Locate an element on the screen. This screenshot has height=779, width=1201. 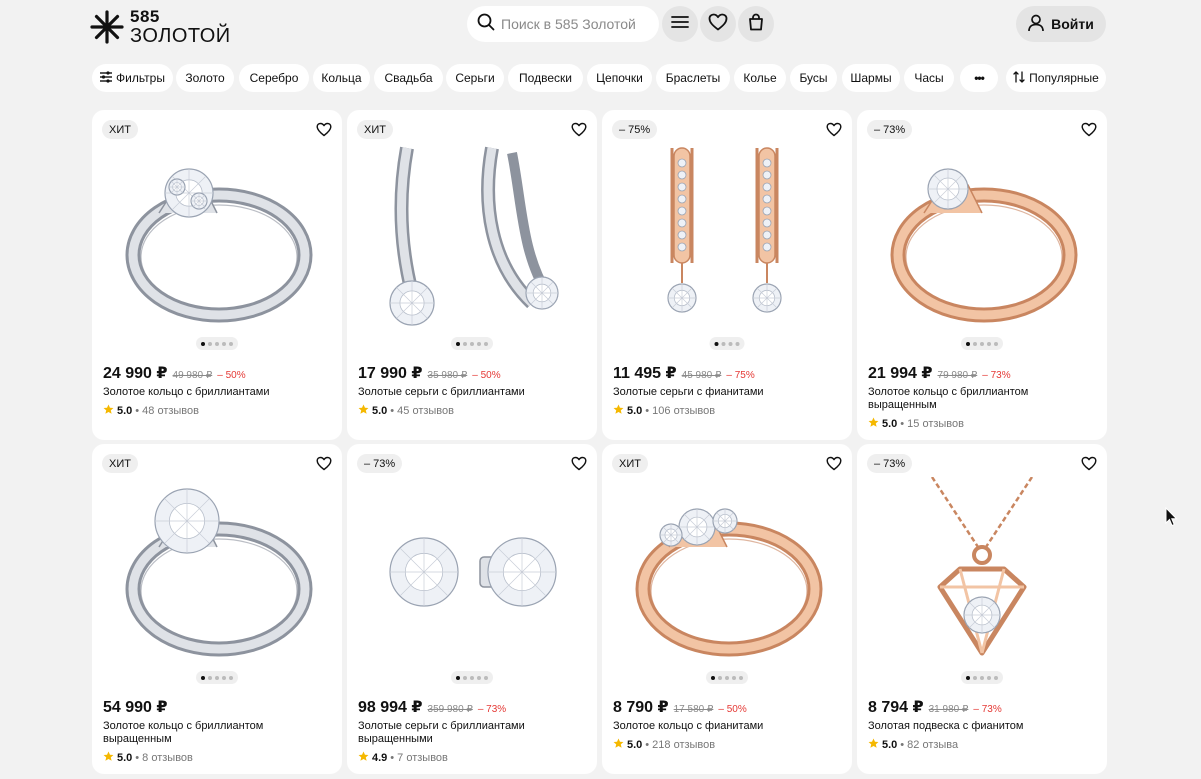
chip-gold: Золото is located at coordinates (205, 78).